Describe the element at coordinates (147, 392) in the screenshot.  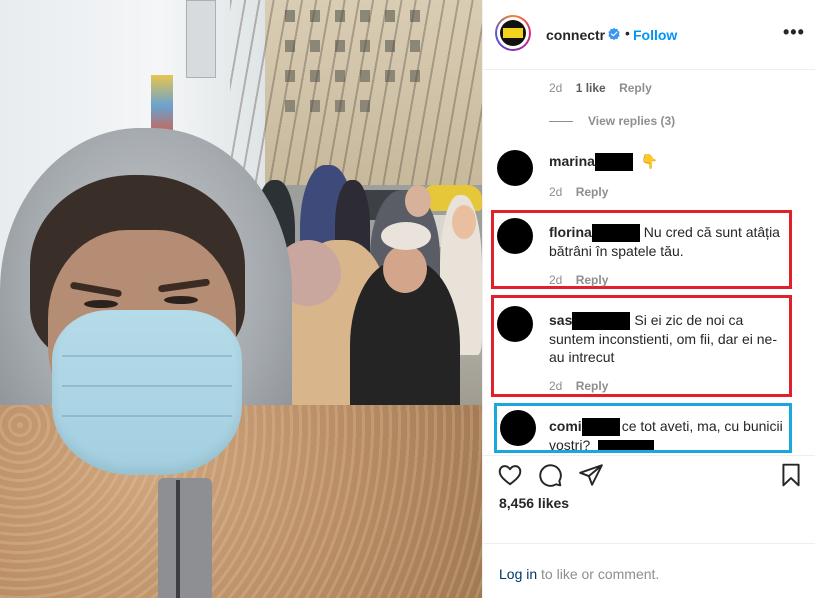
I see `face-mask` at that location.